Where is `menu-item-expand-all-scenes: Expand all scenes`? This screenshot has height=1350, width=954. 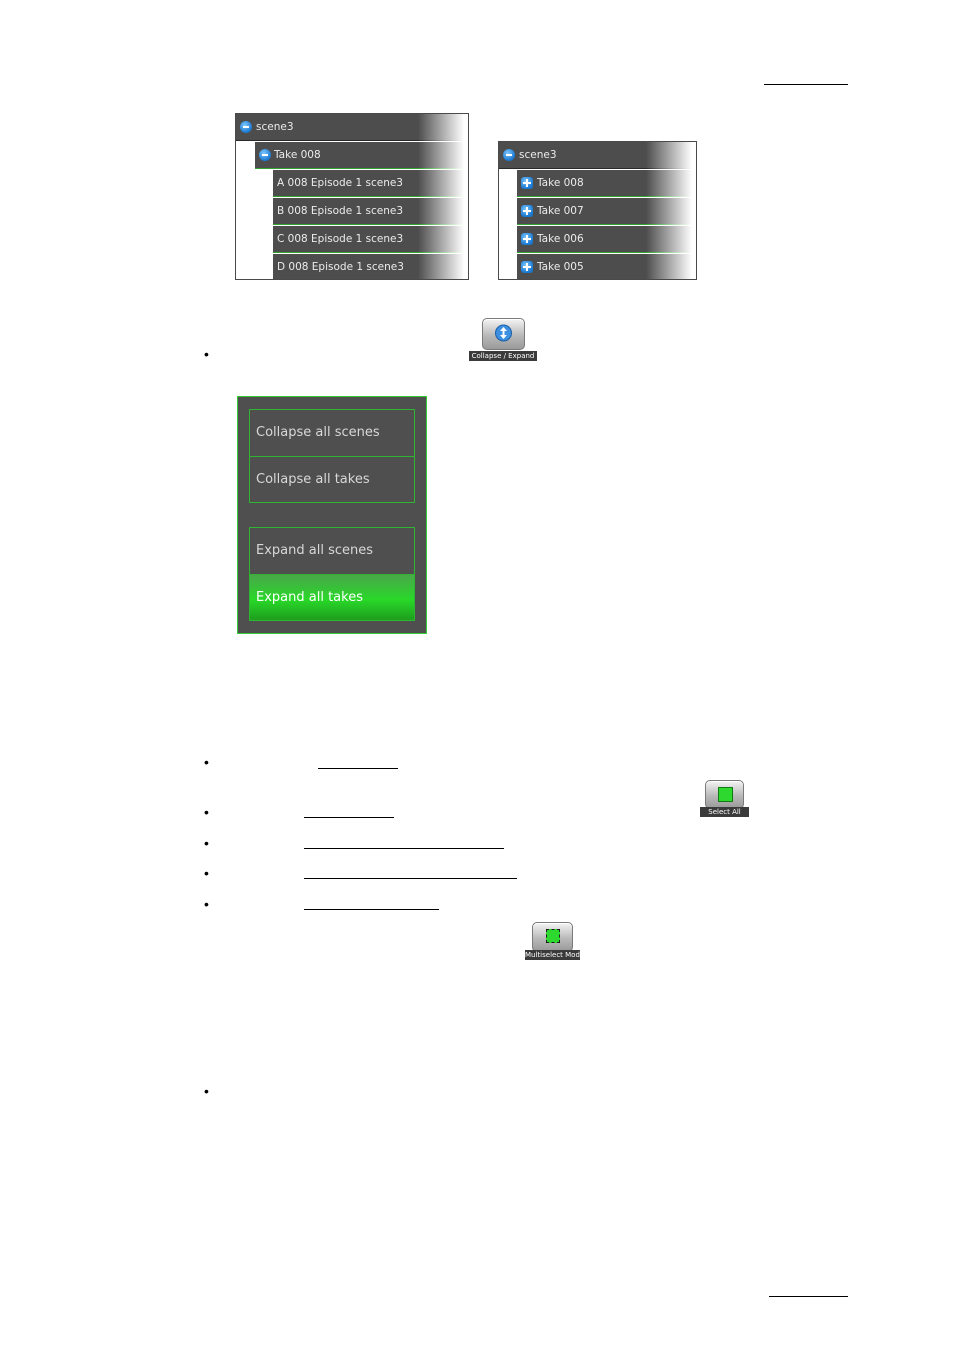
menu-item-expand-all-scenes: Expand all scenes is located at coordinates (332, 551).